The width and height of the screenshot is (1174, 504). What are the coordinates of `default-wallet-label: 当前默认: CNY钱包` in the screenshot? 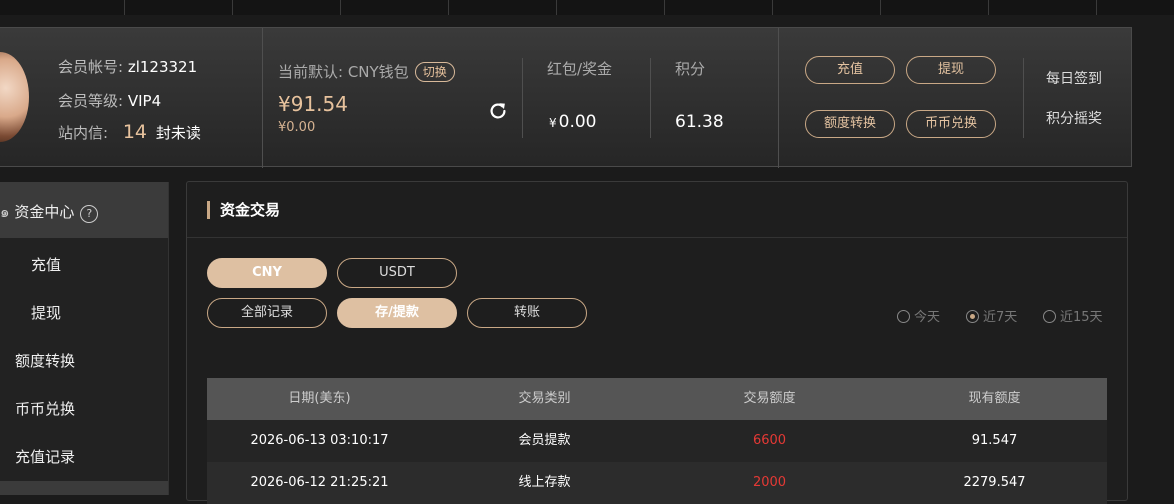 It's located at (343, 72).